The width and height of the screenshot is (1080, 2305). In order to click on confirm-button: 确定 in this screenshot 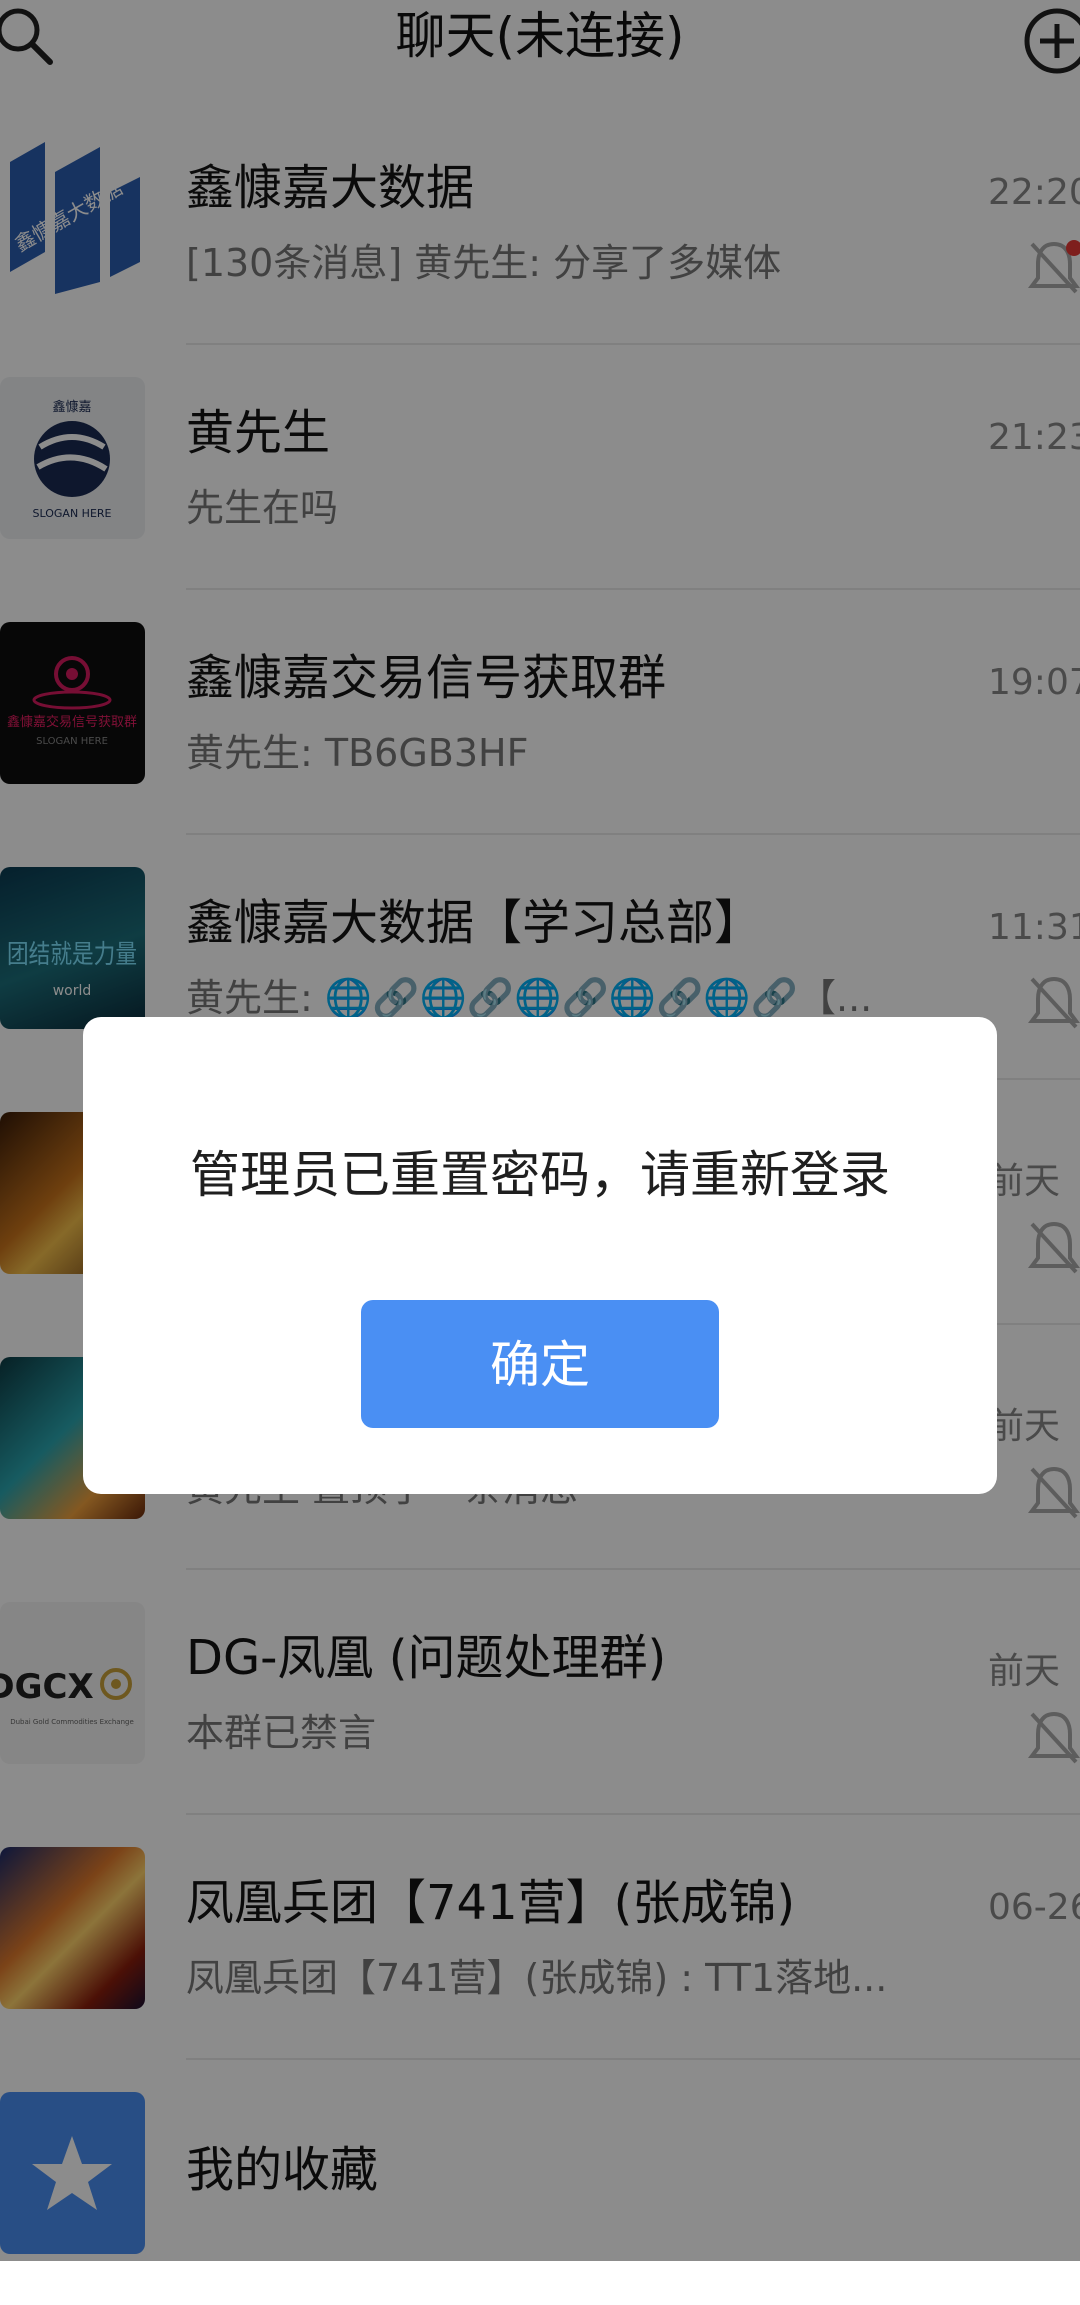, I will do `click(540, 1364)`.